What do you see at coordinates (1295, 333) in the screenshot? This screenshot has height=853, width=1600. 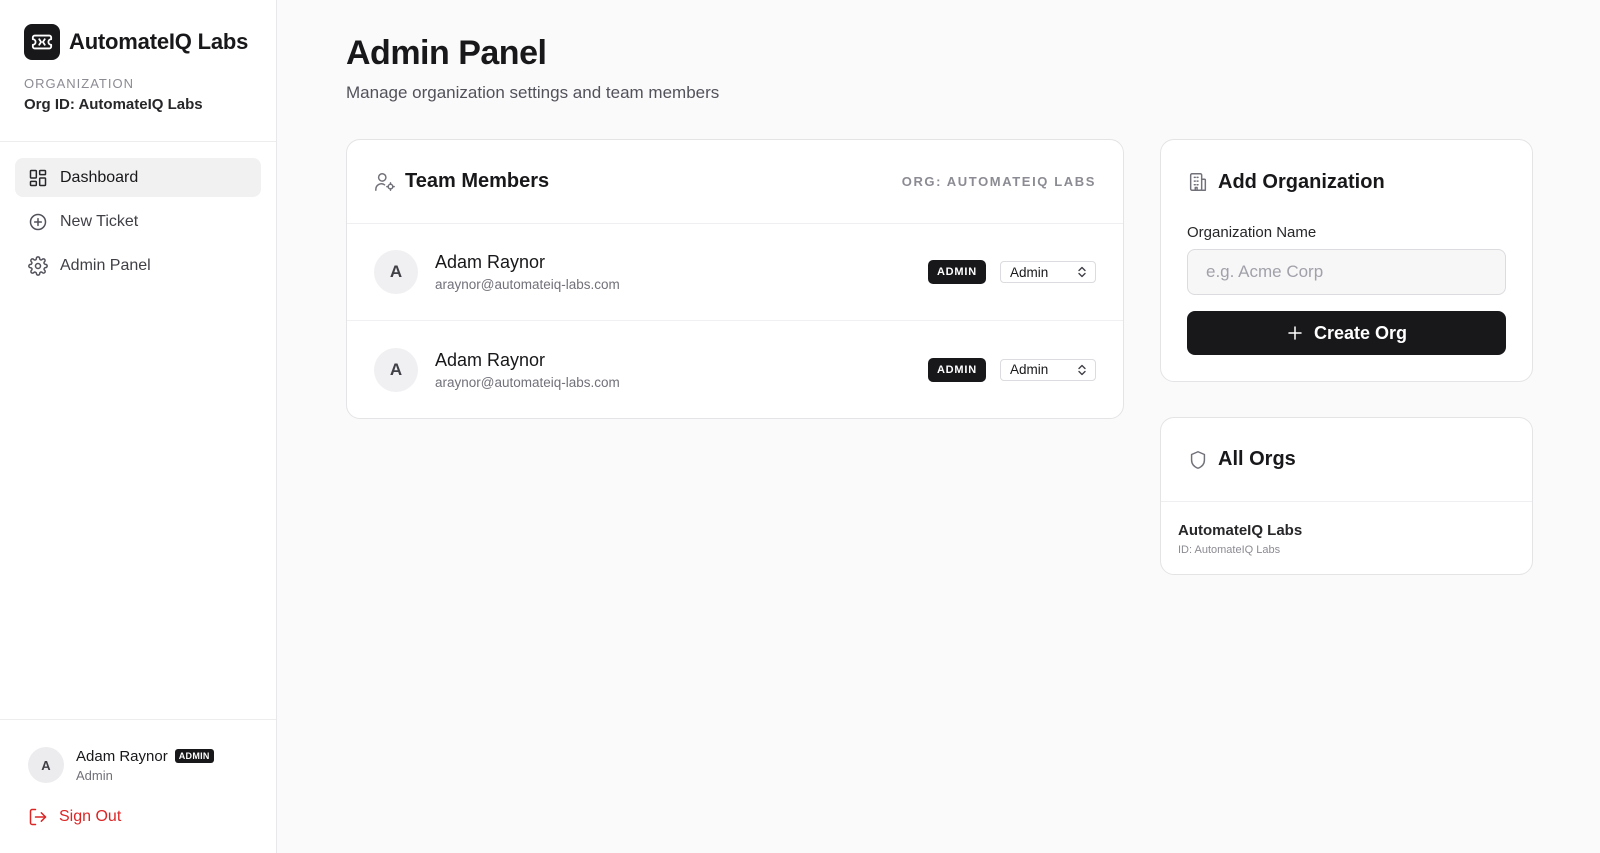 I see `plus-icon` at bounding box center [1295, 333].